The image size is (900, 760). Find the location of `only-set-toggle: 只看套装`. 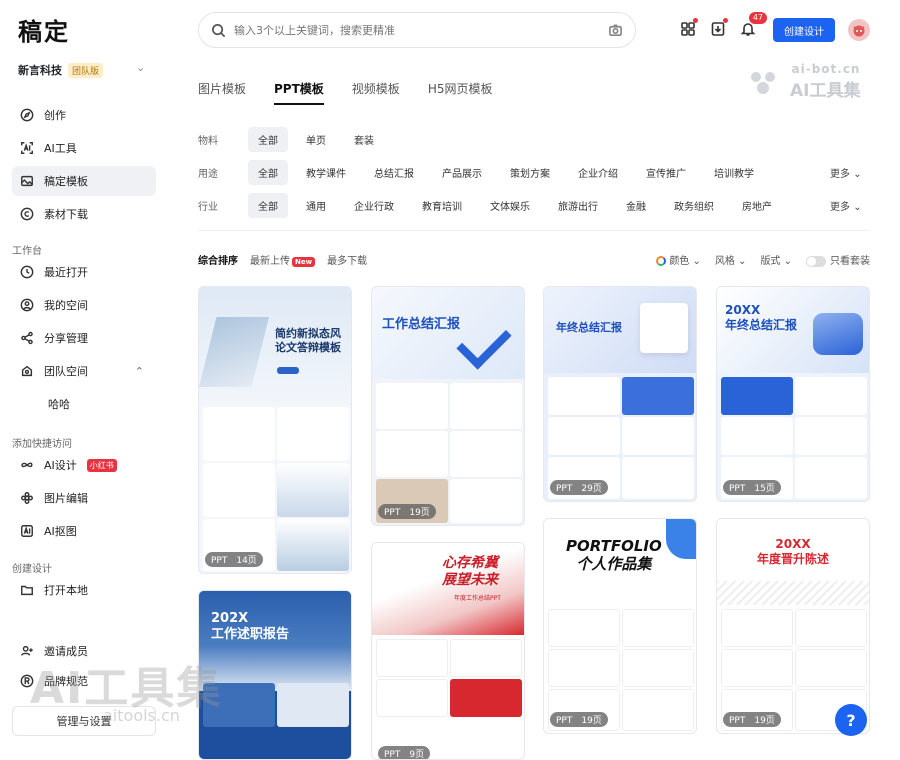

only-set-toggle: 只看套装 is located at coordinates (838, 259).